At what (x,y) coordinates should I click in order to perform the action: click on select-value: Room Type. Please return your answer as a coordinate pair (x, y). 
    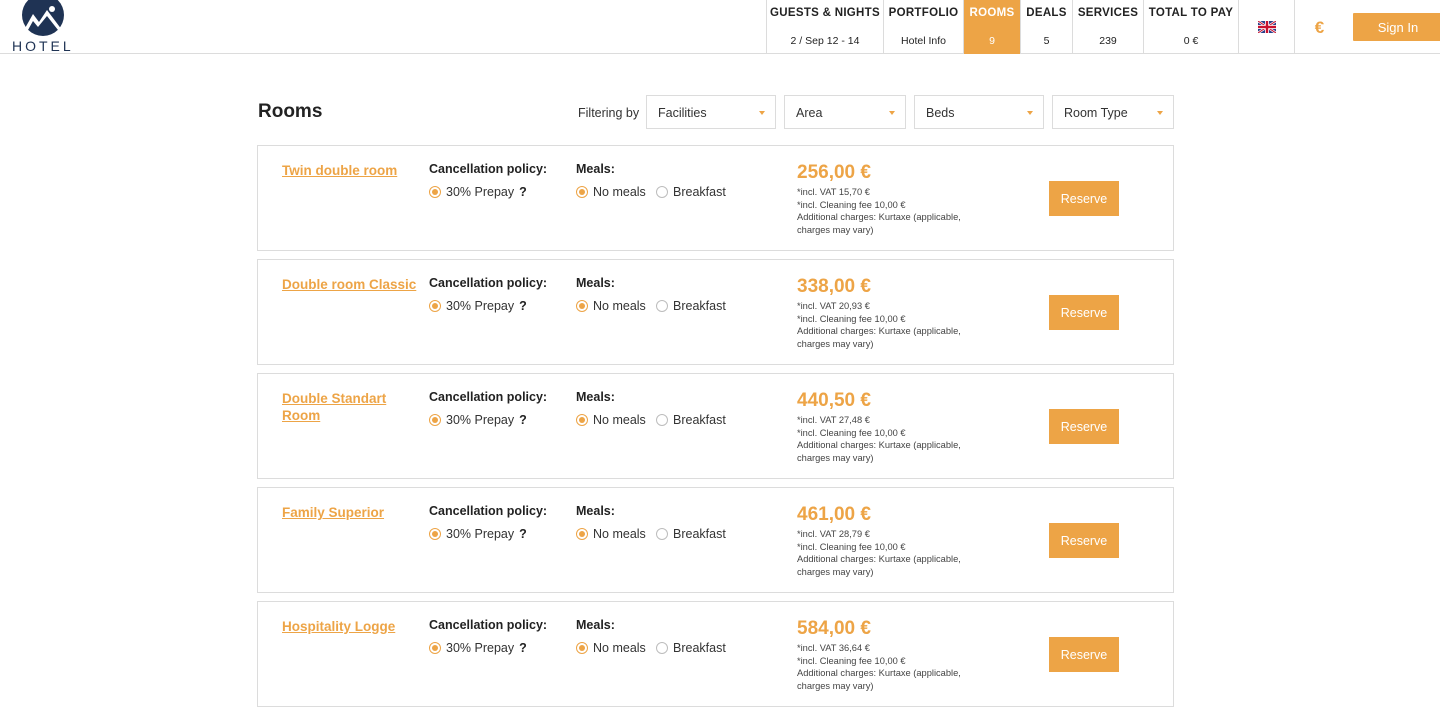
    Looking at the image, I should click on (1096, 113).